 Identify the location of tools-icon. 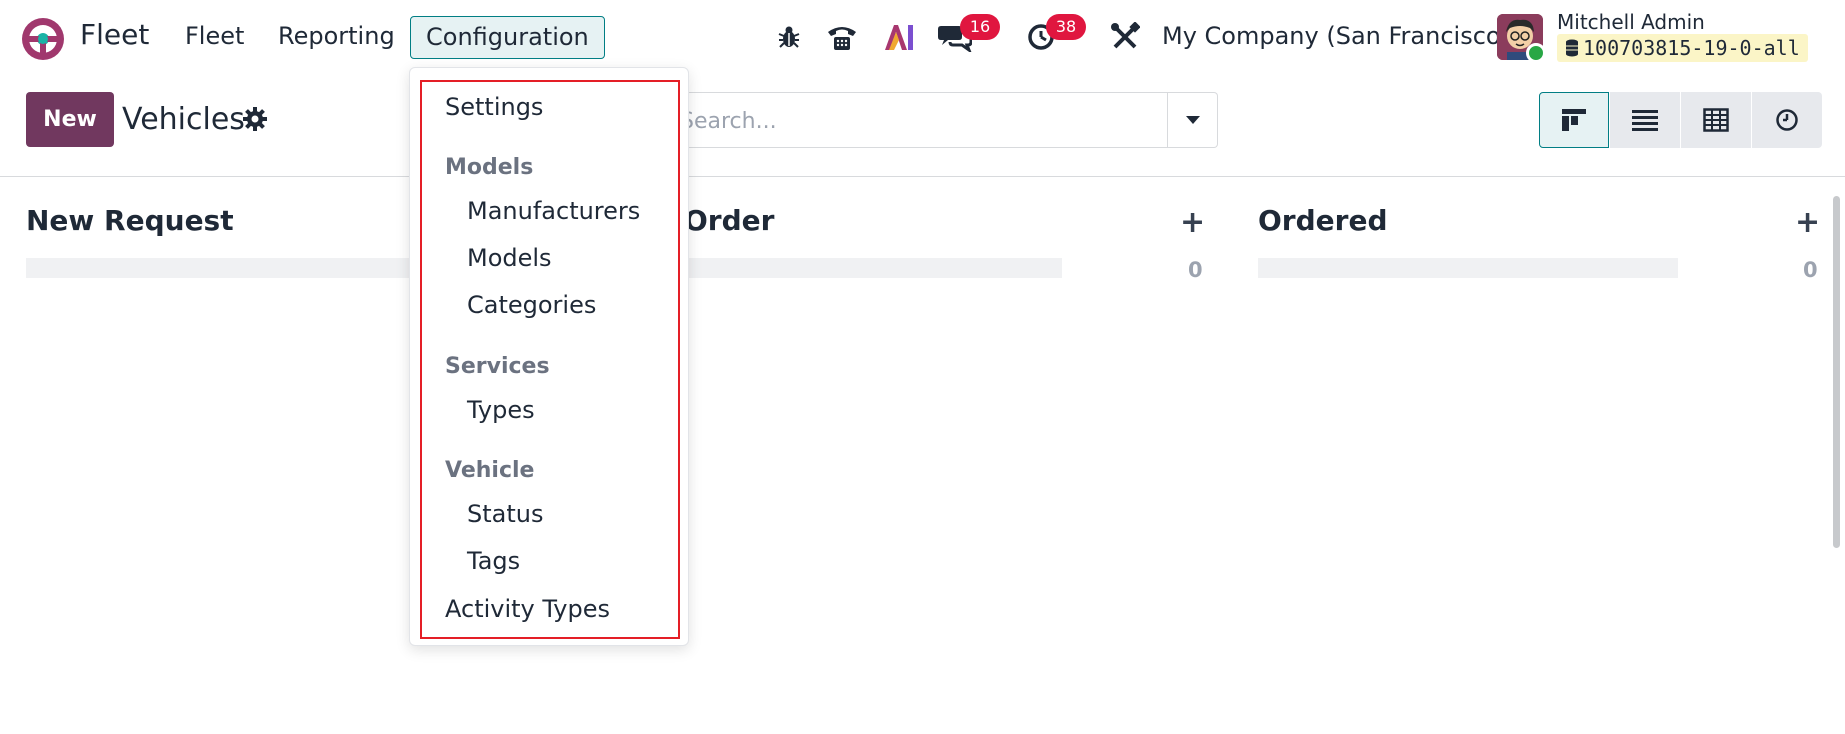
(1125, 37).